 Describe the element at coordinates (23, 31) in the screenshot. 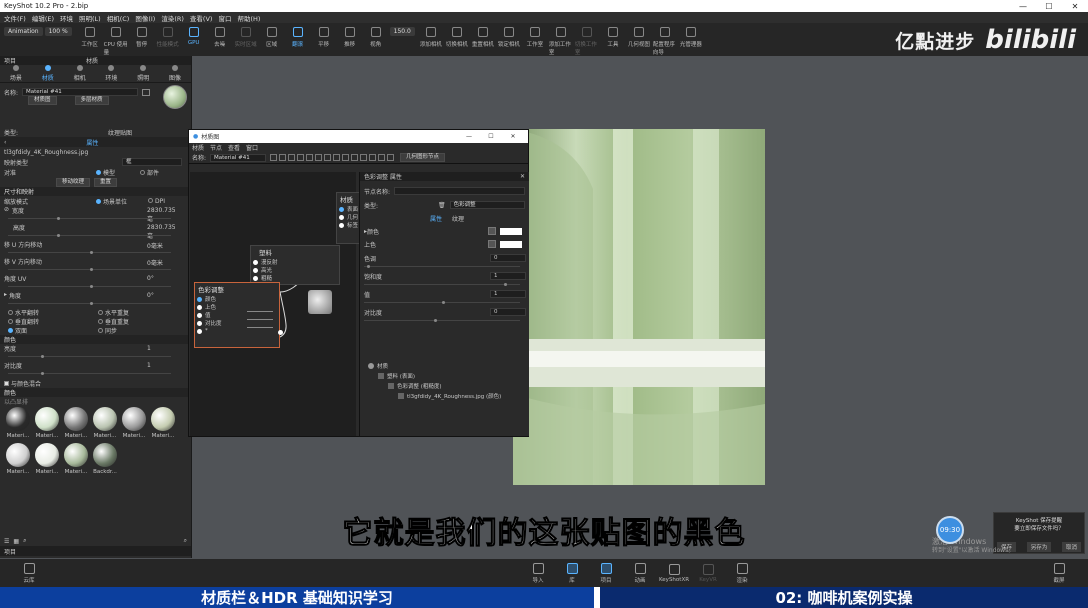

I see `preset-dropdown: Animation` at that location.